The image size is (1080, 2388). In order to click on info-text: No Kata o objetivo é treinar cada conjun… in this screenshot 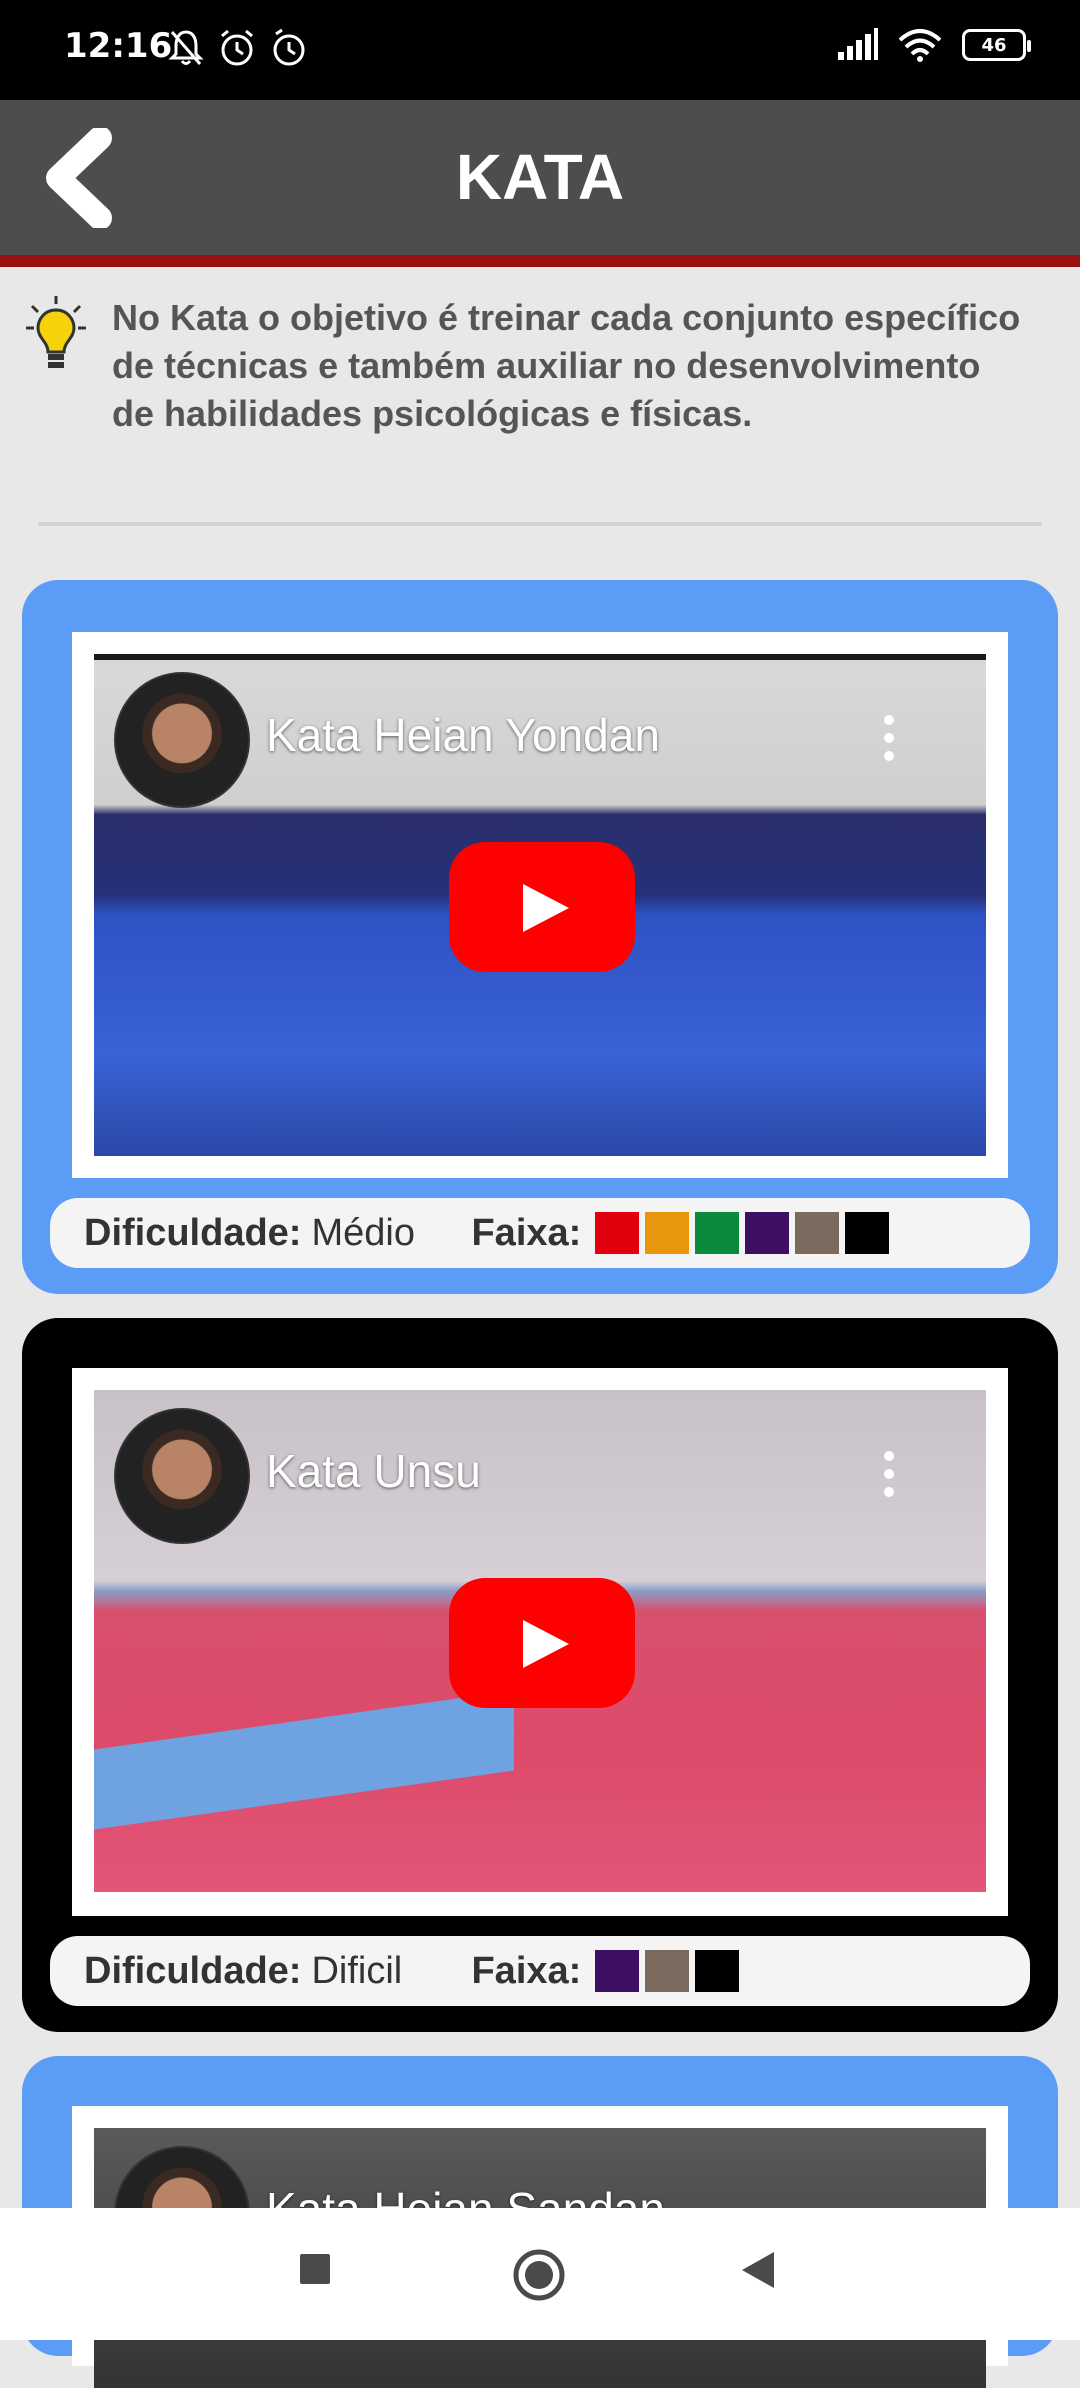, I will do `click(566, 365)`.